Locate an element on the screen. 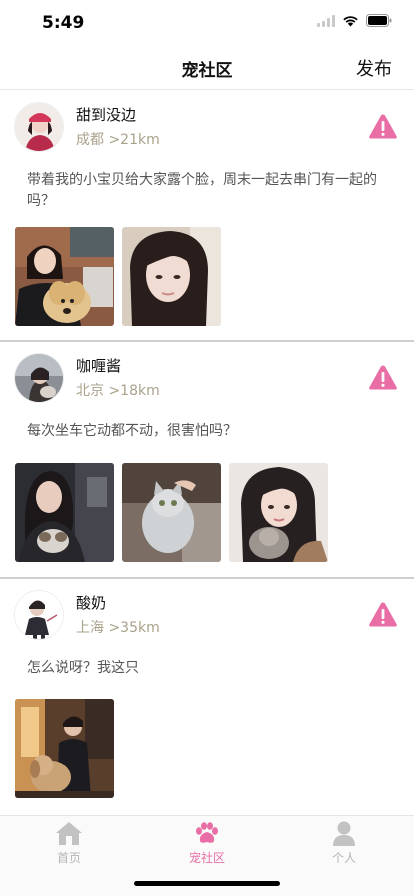  battery-icon is located at coordinates (379, 20).